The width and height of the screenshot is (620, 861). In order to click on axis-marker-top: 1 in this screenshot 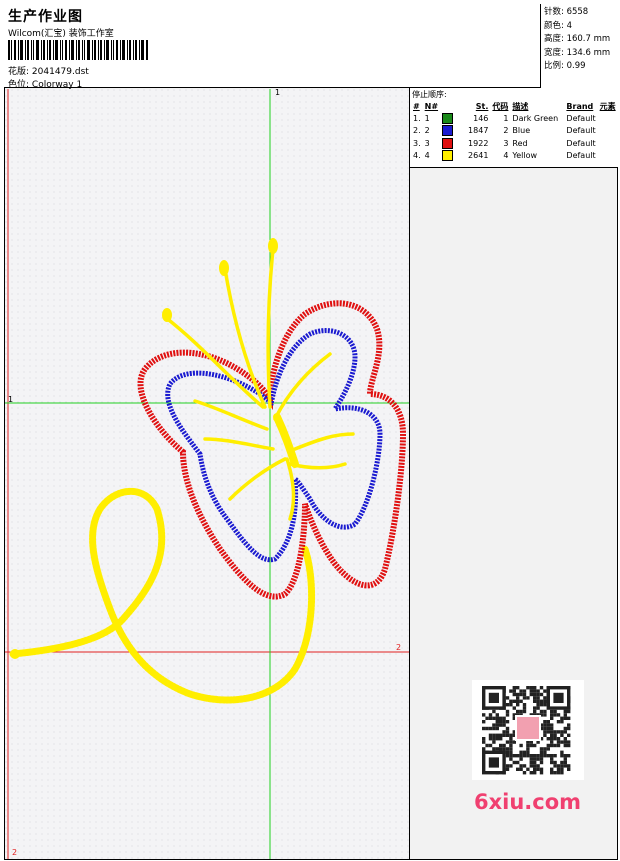, I will do `click(278, 92)`.